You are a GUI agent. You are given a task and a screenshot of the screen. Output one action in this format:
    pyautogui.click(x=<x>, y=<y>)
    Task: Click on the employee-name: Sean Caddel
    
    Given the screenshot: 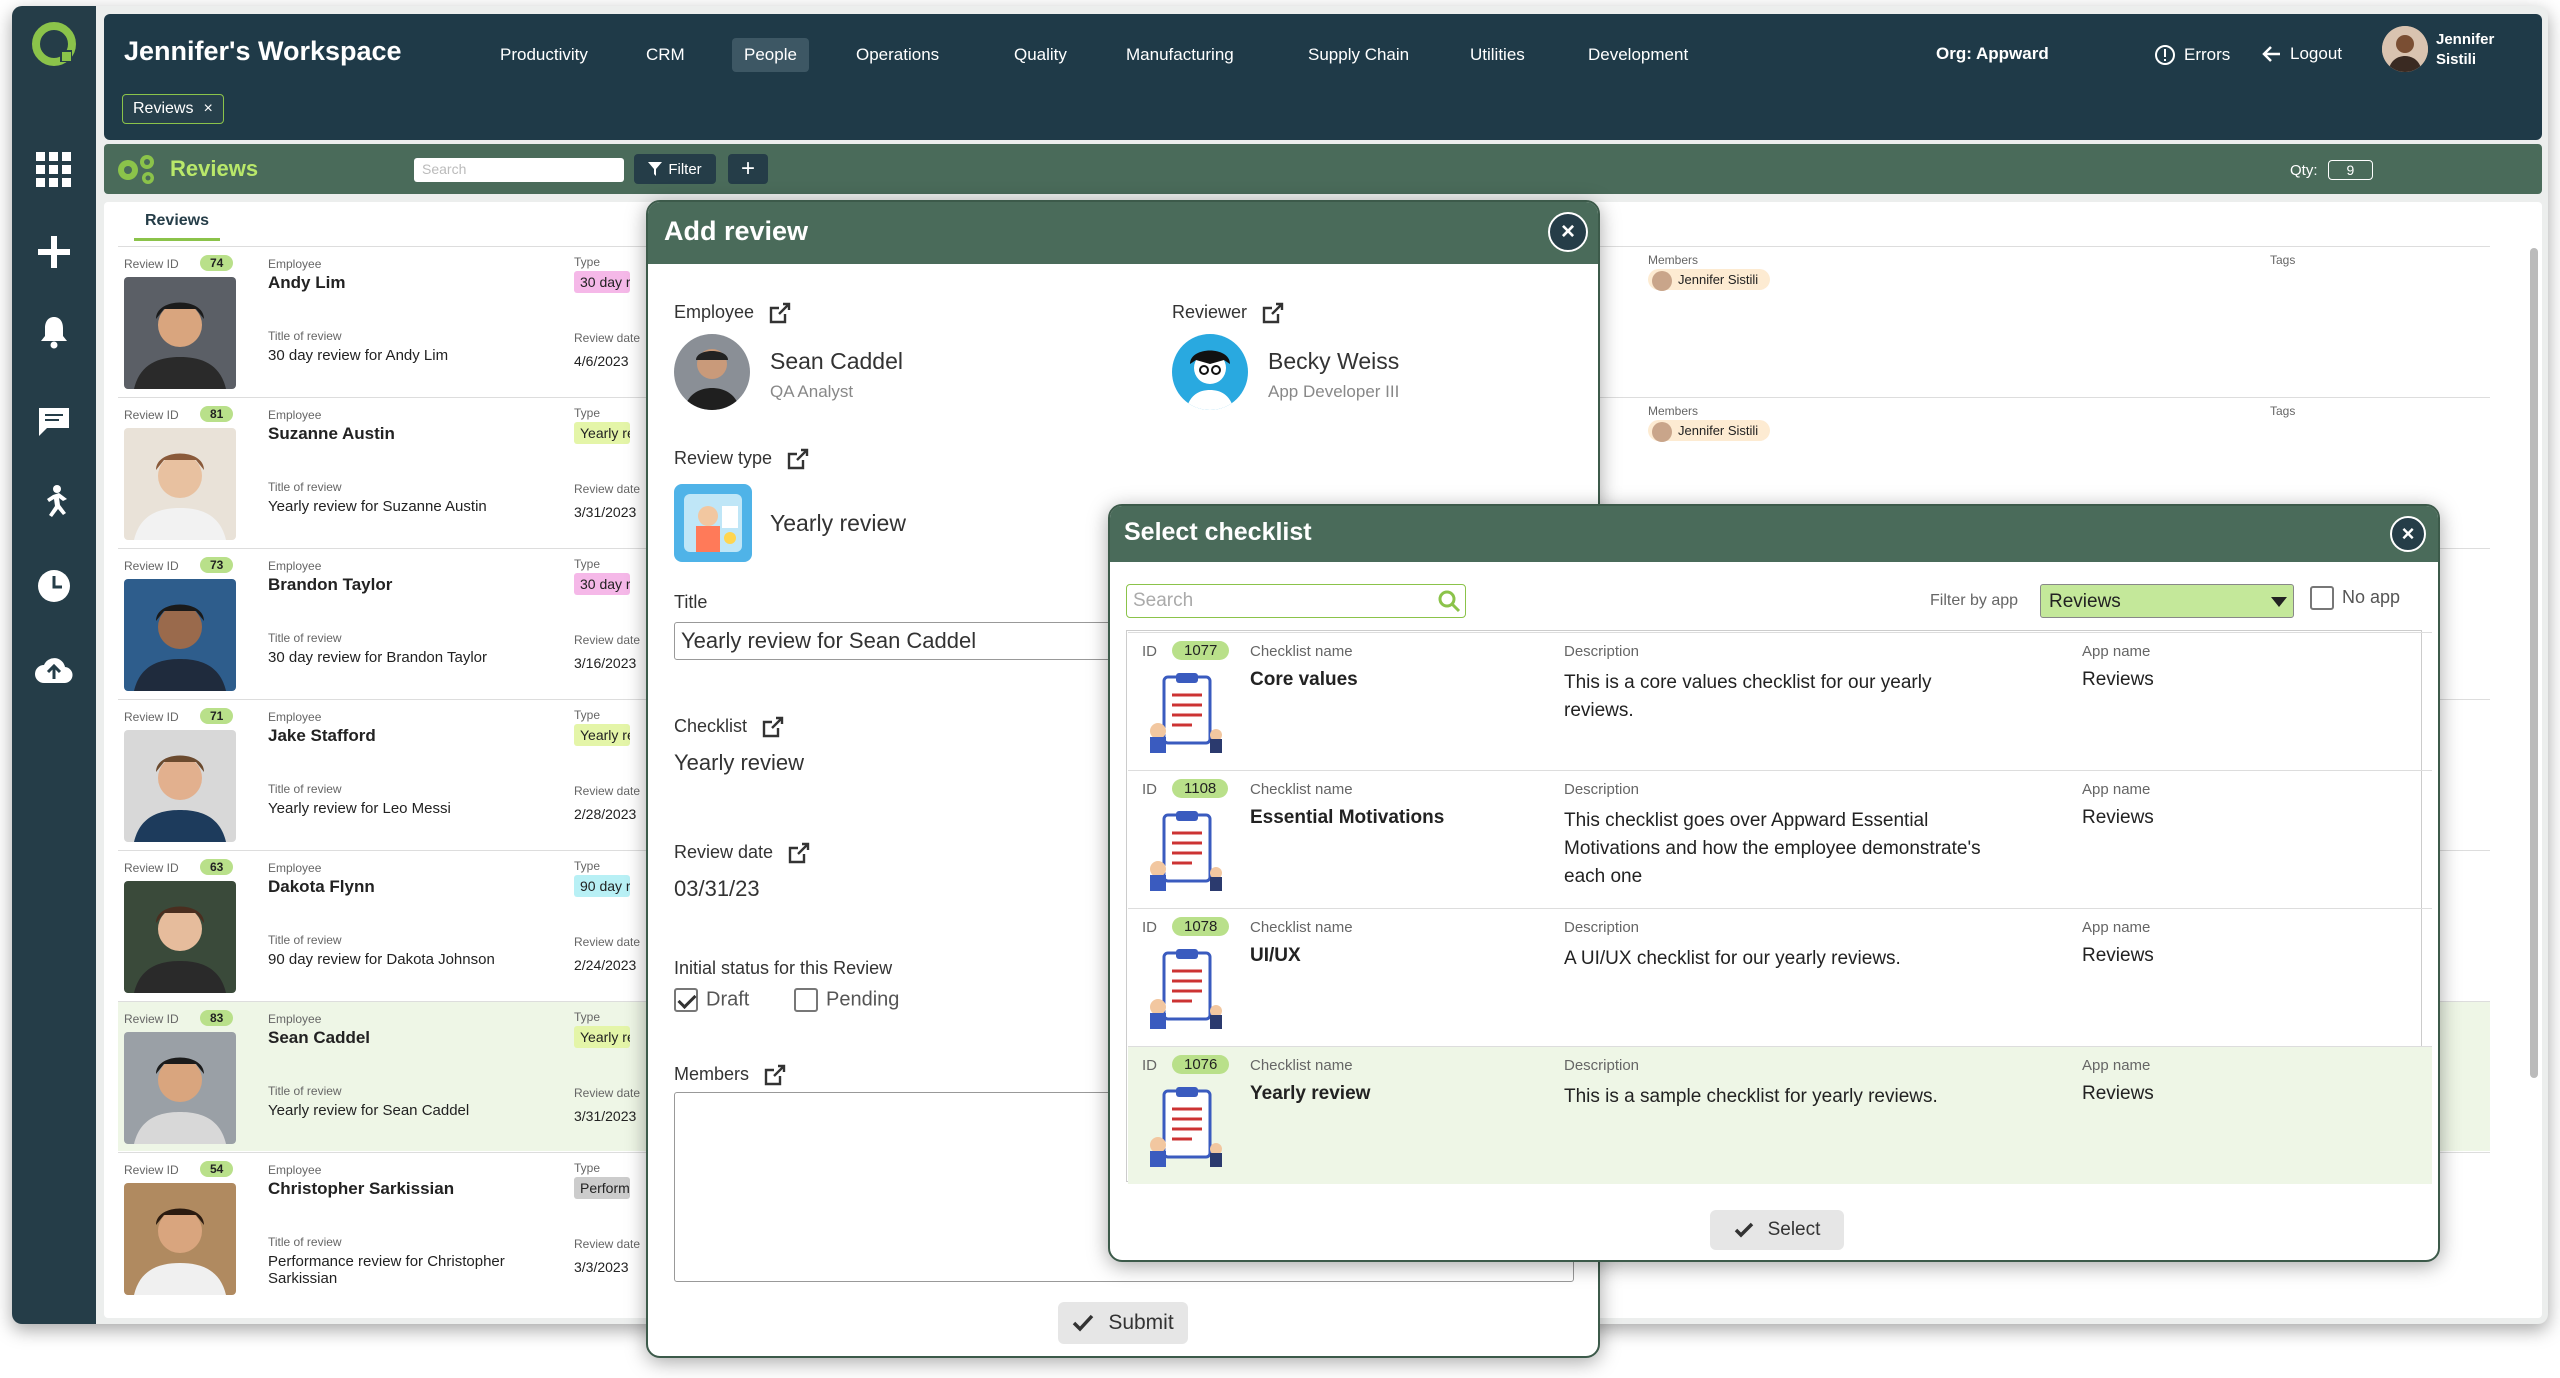 What is the action you would take?
    pyautogui.click(x=836, y=361)
    